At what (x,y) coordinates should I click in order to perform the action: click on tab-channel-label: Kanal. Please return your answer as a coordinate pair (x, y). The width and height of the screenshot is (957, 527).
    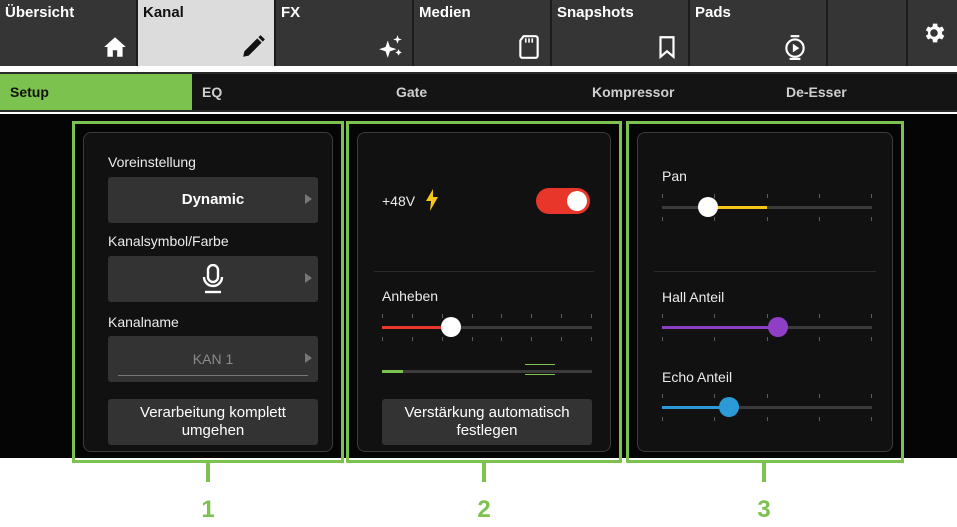
    Looking at the image, I should click on (163, 12).